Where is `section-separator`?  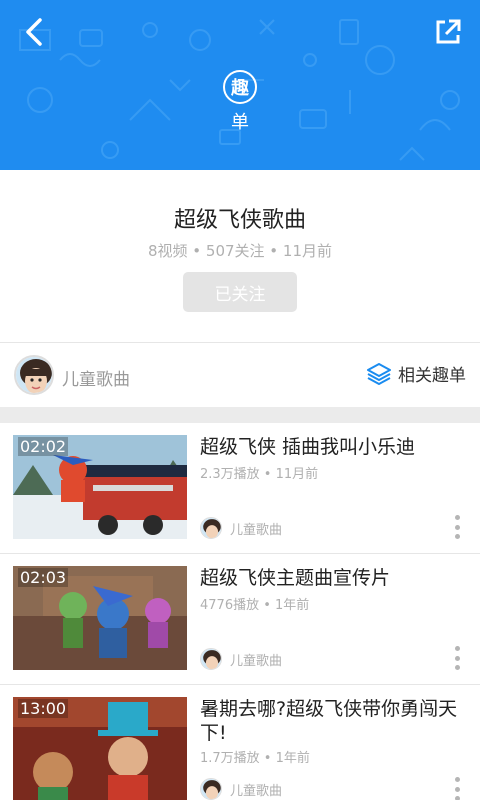 section-separator is located at coordinates (240, 415).